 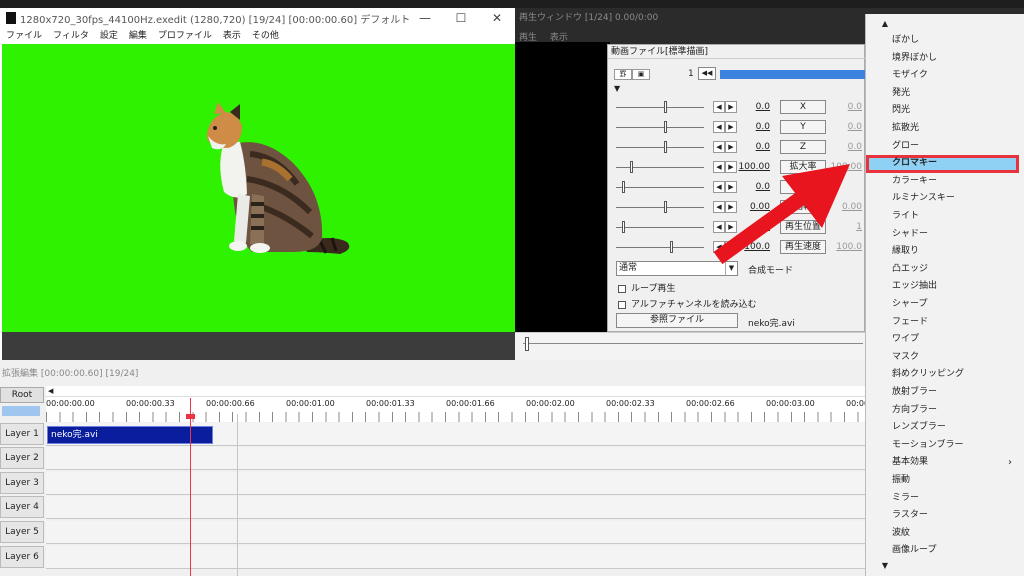 I want to click on param-button-x: X, so click(x=803, y=107).